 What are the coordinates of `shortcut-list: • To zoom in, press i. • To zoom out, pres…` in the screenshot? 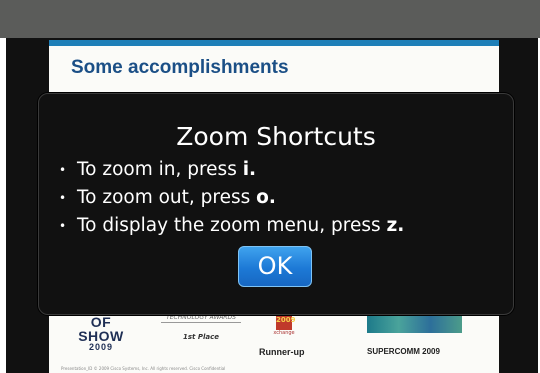 It's located at (231, 198).